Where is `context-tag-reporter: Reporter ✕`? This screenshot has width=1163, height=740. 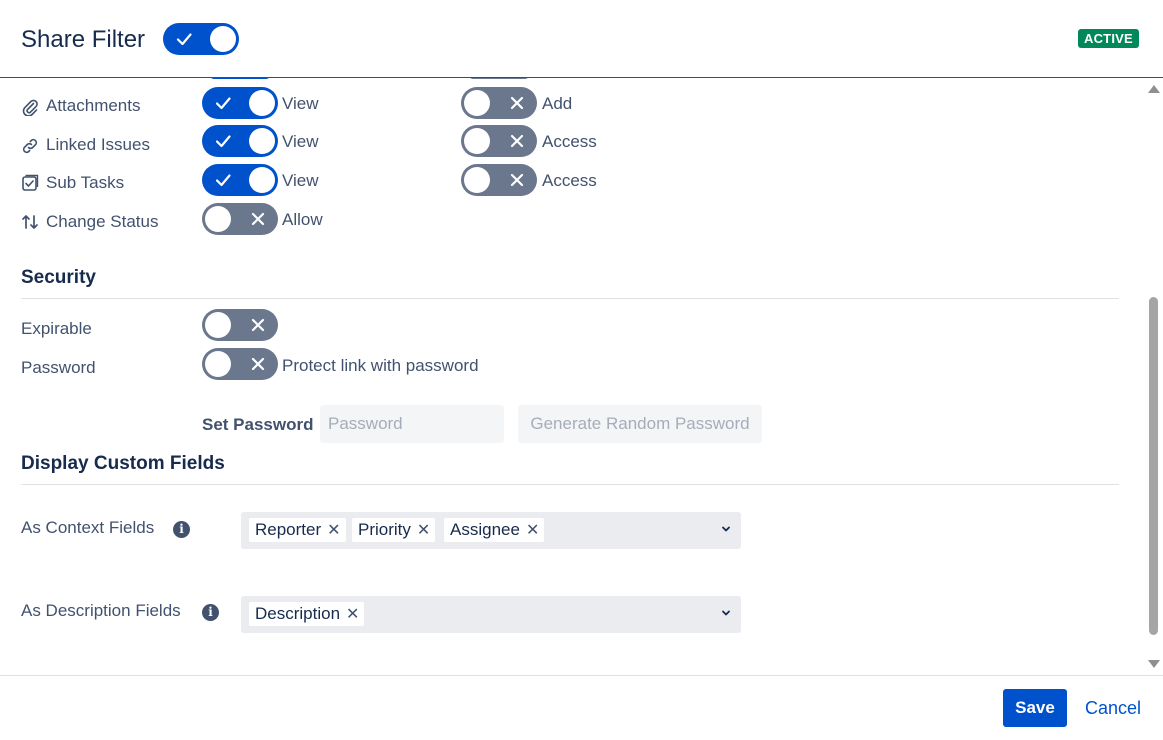
context-tag-reporter: Reporter ✕ is located at coordinates (297, 530).